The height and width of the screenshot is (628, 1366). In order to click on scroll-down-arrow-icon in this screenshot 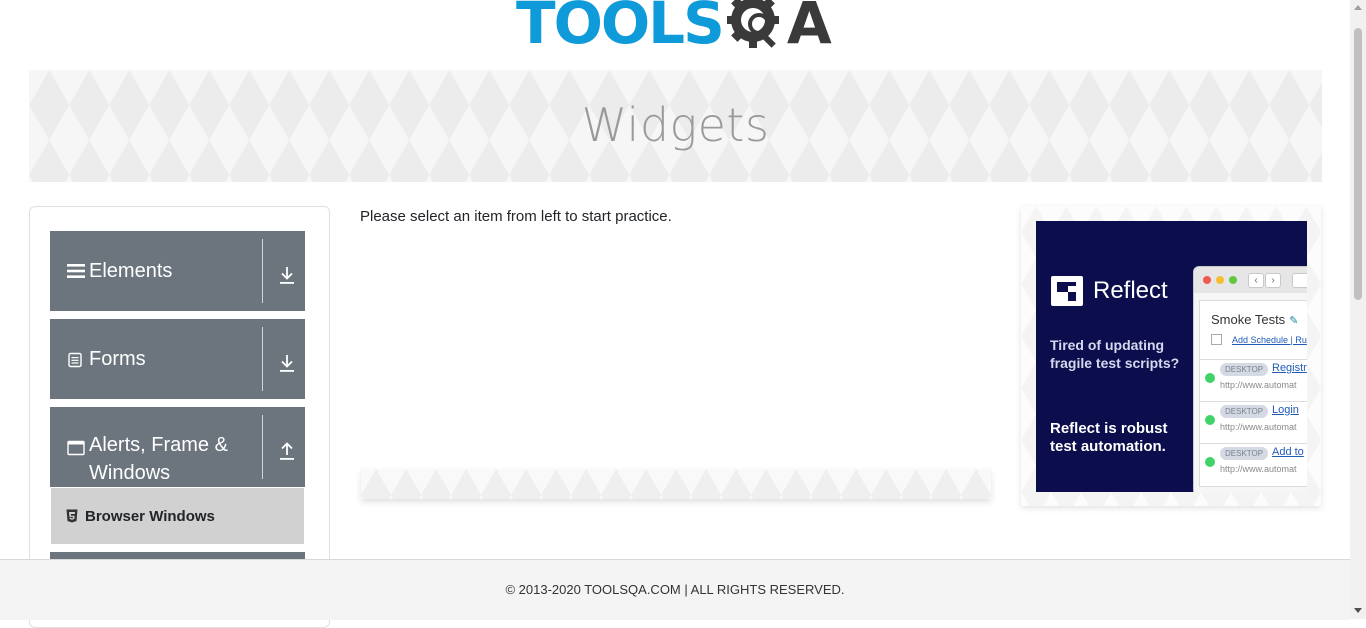, I will do `click(1358, 610)`.